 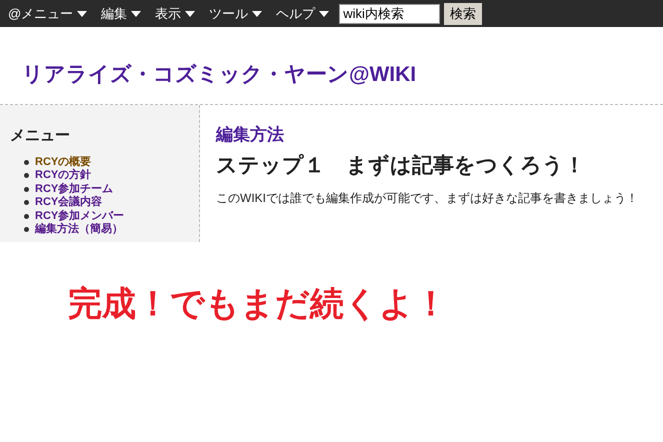 What do you see at coordinates (79, 229) in the screenshot?
I see `sidebar-link: 編集方法（簡易）` at bounding box center [79, 229].